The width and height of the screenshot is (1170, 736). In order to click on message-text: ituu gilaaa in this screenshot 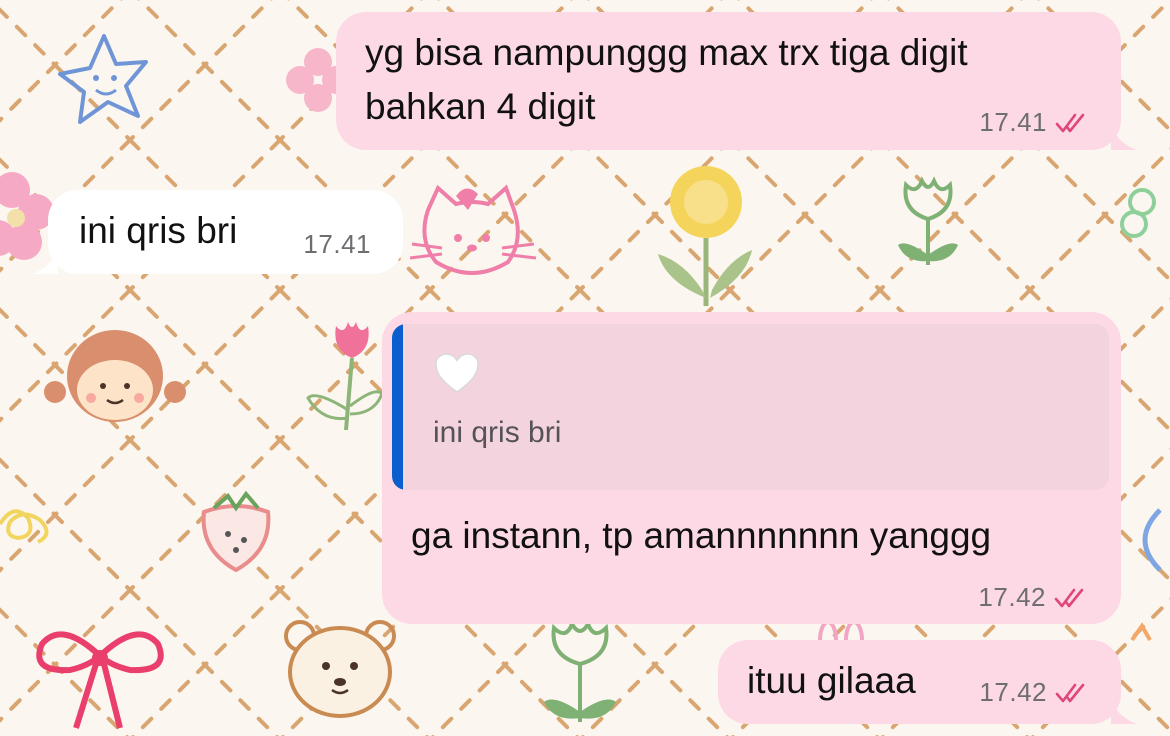, I will do `click(831, 680)`.